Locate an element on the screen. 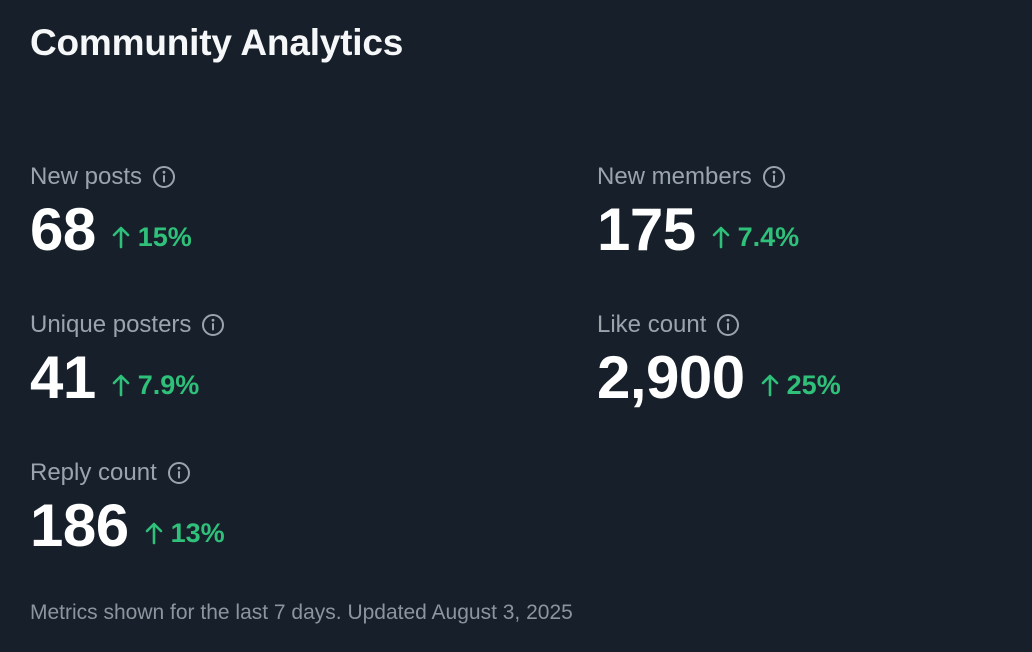 This screenshot has height=652, width=1032. metric-change-value: 13% is located at coordinates (197, 532).